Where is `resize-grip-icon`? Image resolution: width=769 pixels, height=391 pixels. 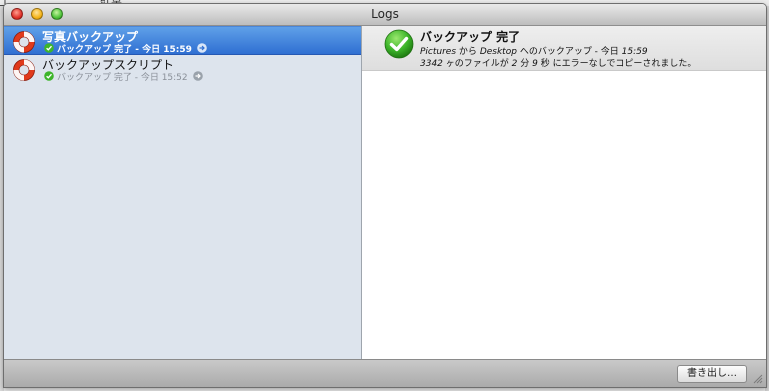 resize-grip-icon is located at coordinates (757, 378).